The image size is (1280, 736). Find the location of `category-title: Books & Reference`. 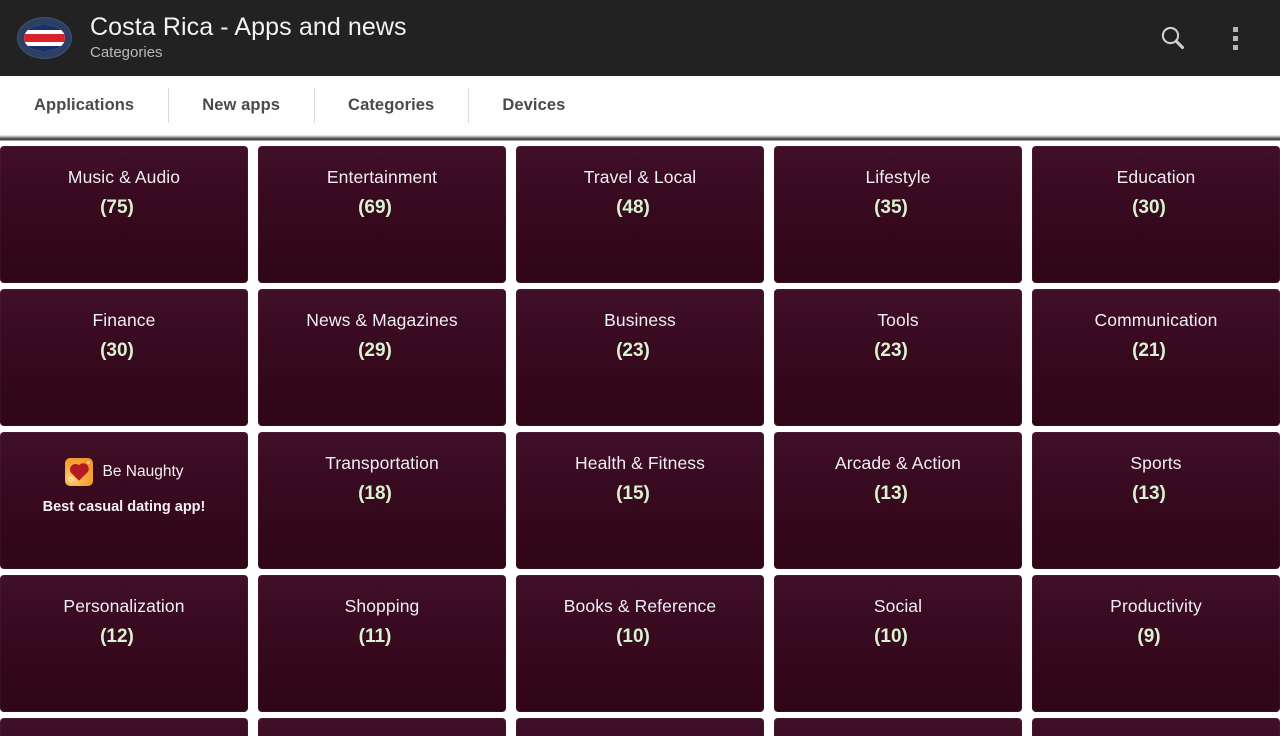

category-title: Books & Reference is located at coordinates (640, 606).